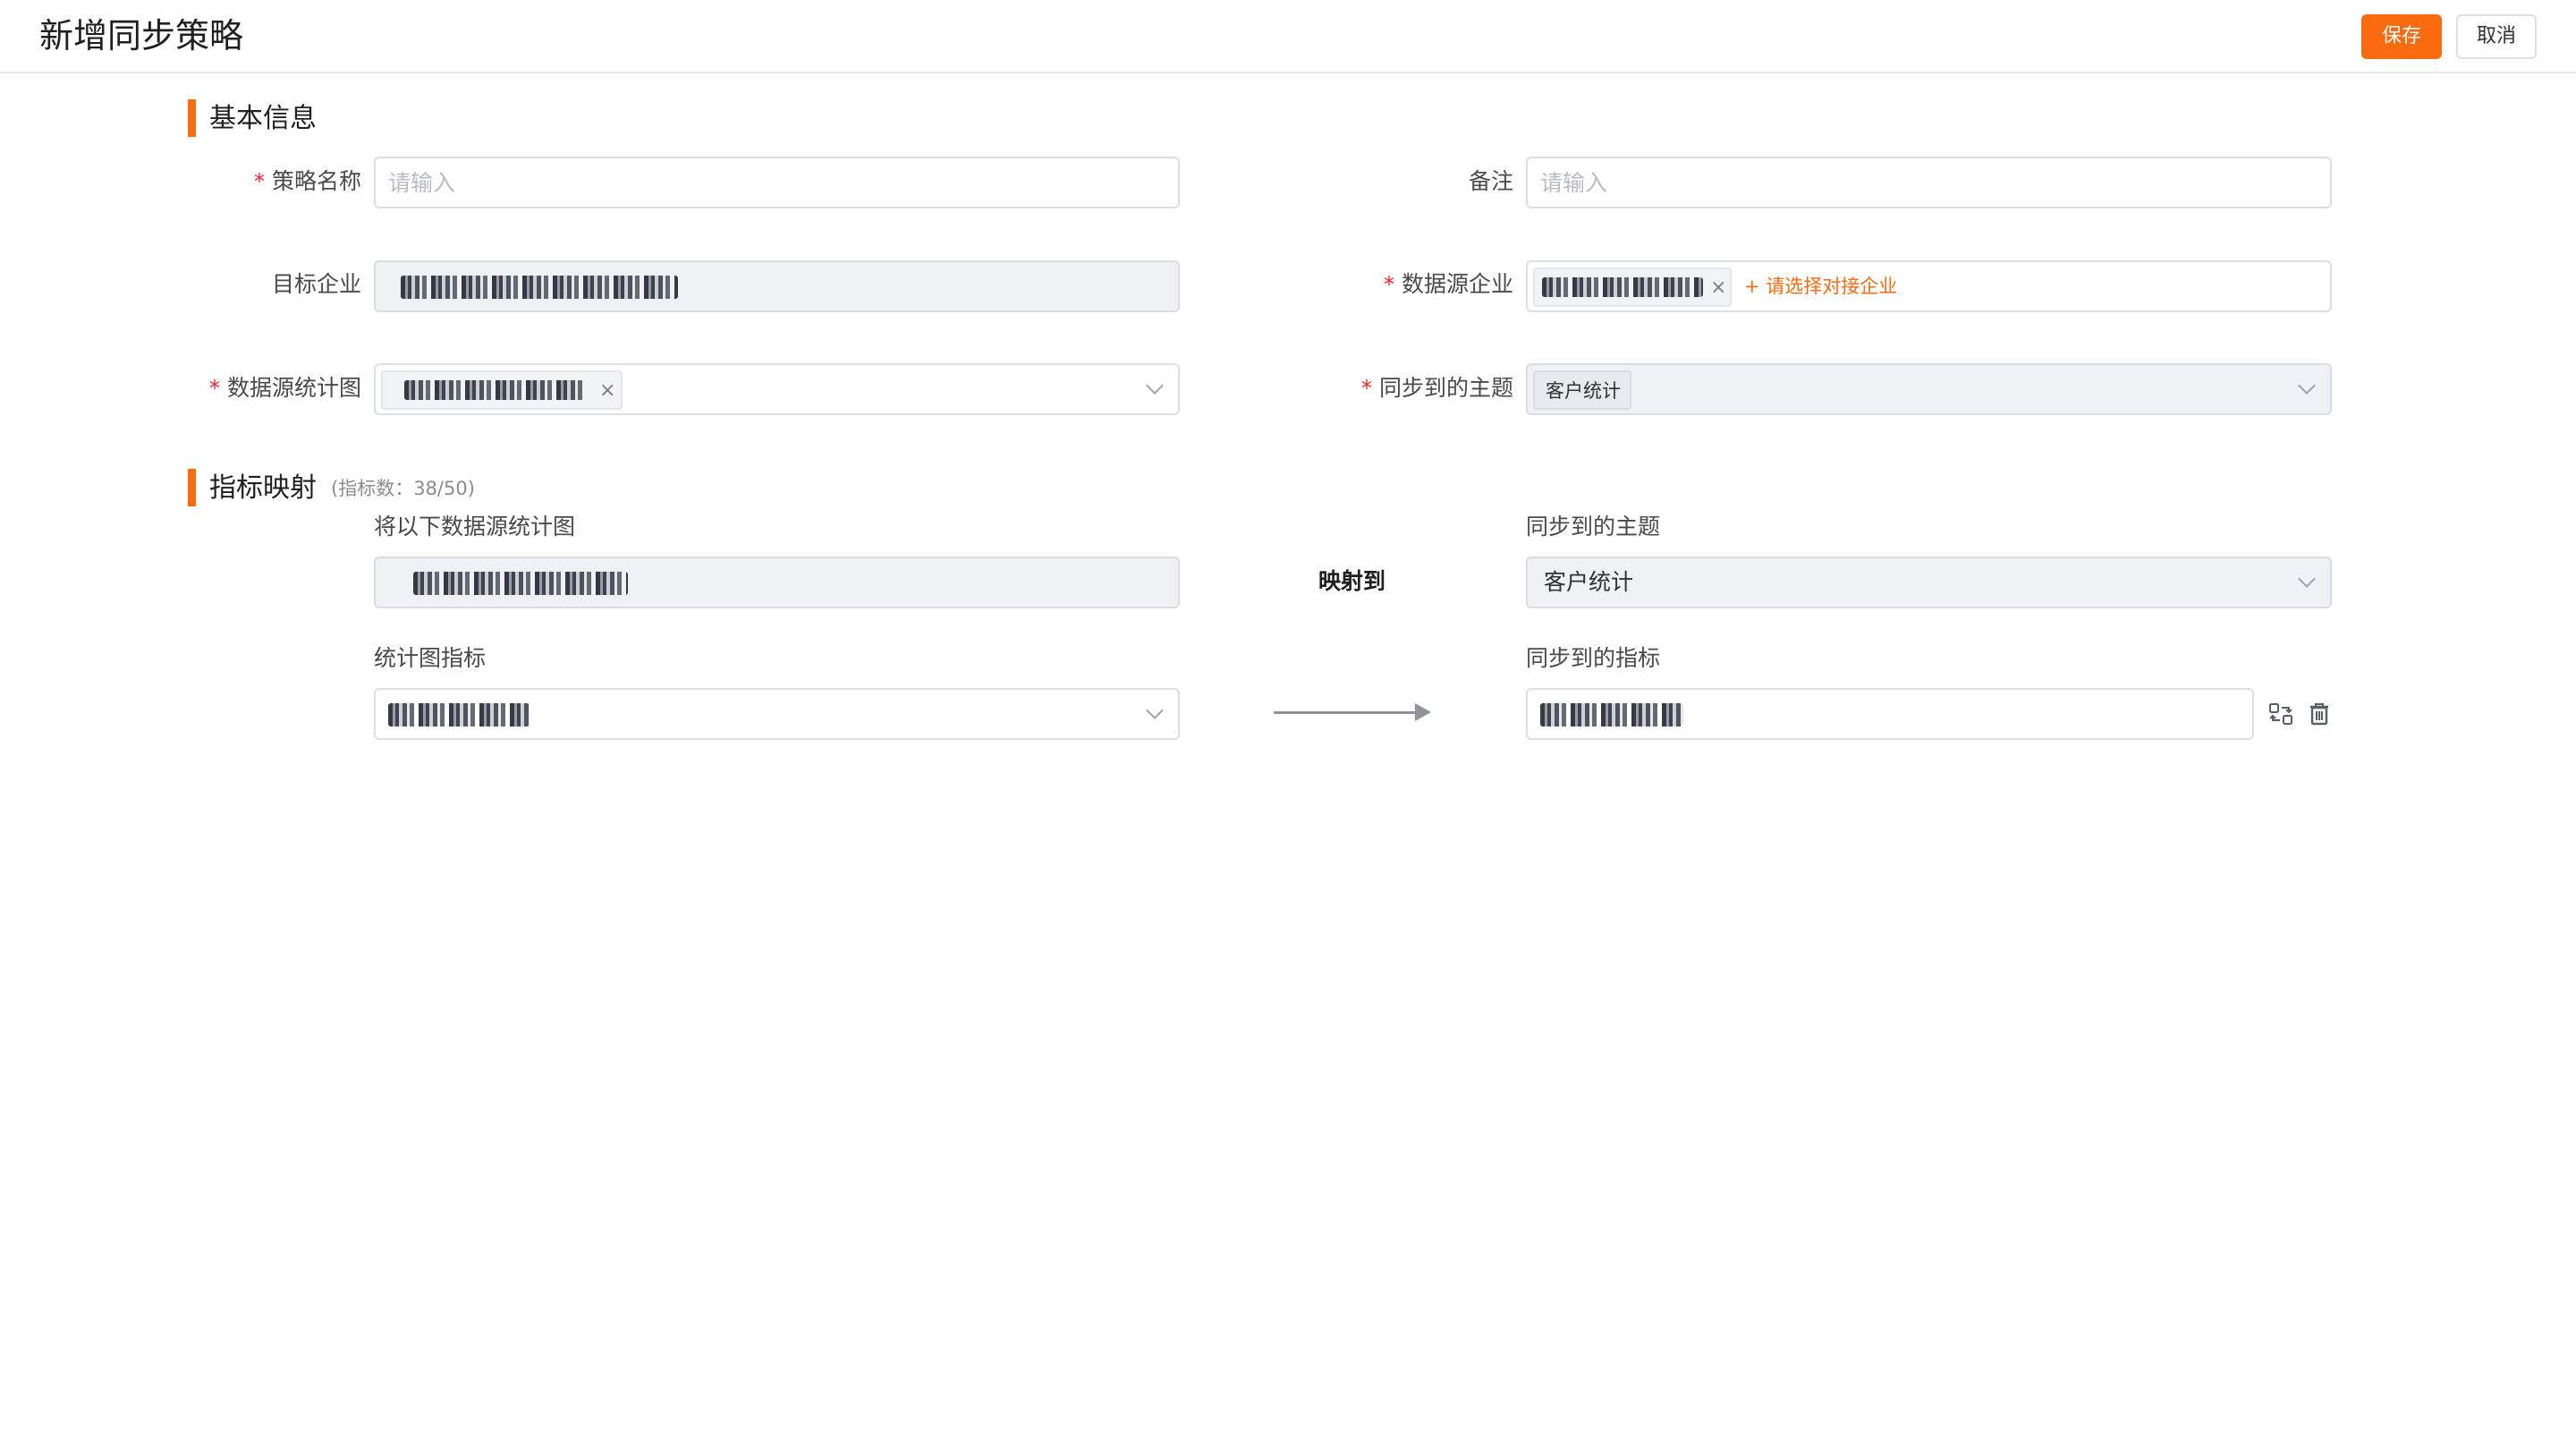 This screenshot has height=1453, width=2576. I want to click on source-enterprise-tag: ×, so click(1632, 287).